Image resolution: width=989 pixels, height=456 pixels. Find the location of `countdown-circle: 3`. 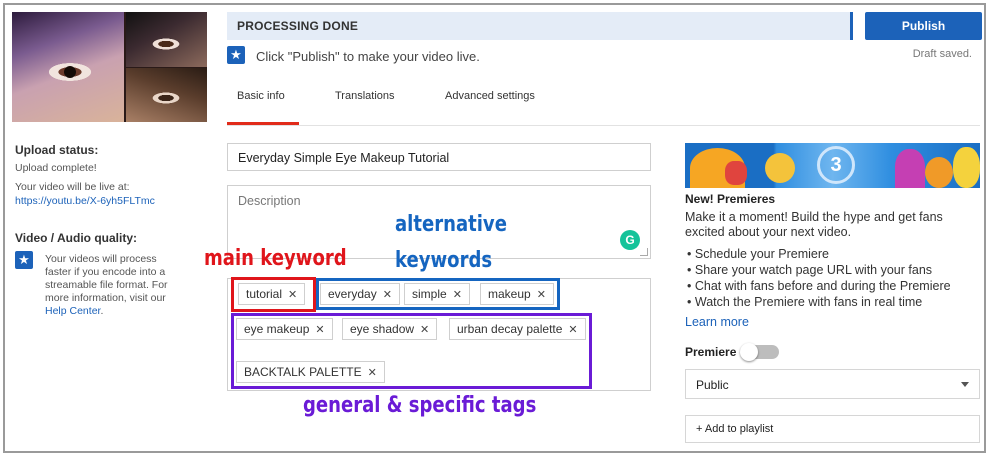

countdown-circle: 3 is located at coordinates (836, 165).